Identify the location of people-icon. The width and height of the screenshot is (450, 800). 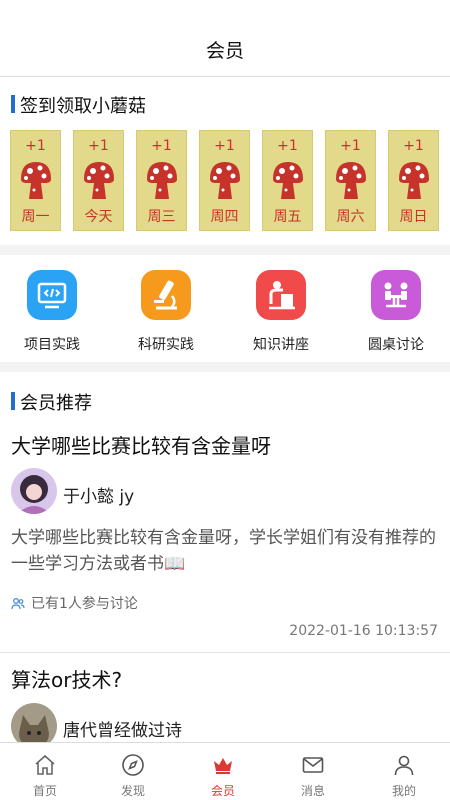
(18, 604).